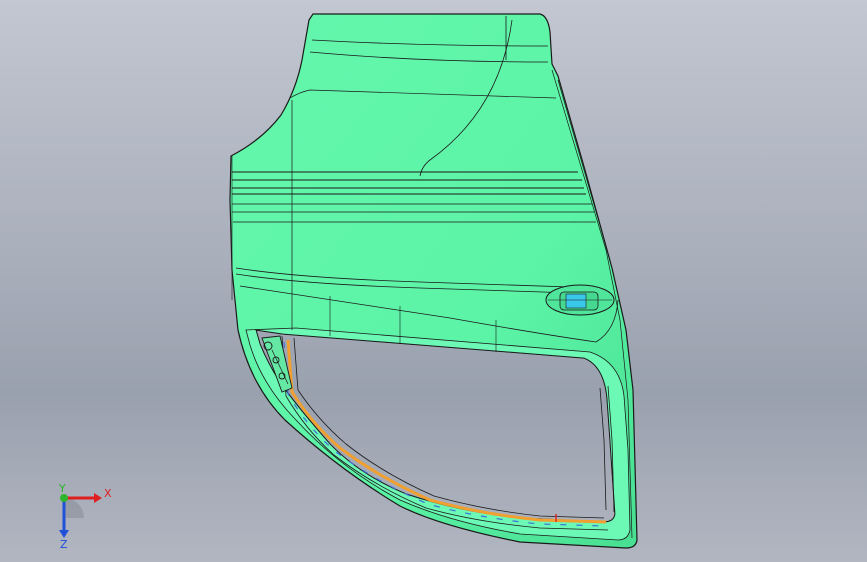  Describe the element at coordinates (64, 498) in the screenshot. I see `y-axis-dot` at that location.